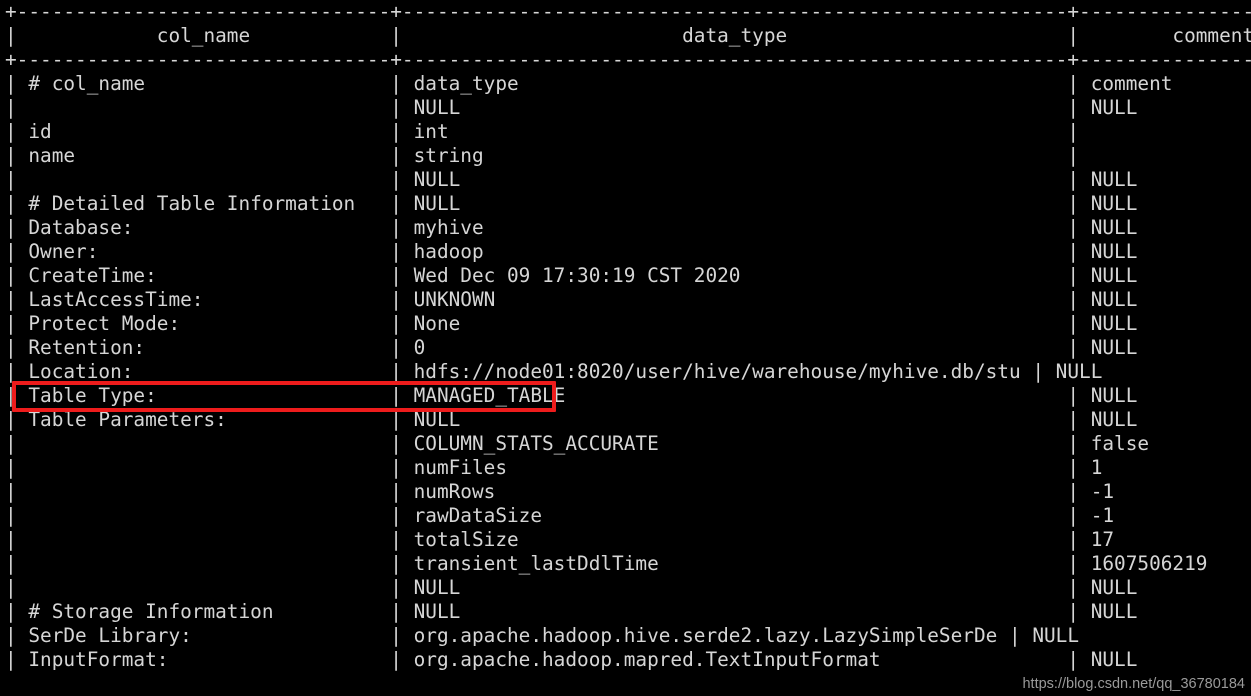 This screenshot has height=696, width=1251. Describe the element at coordinates (554, 467) in the screenshot. I see `table-row: | | numFiles | 1 | |` at that location.